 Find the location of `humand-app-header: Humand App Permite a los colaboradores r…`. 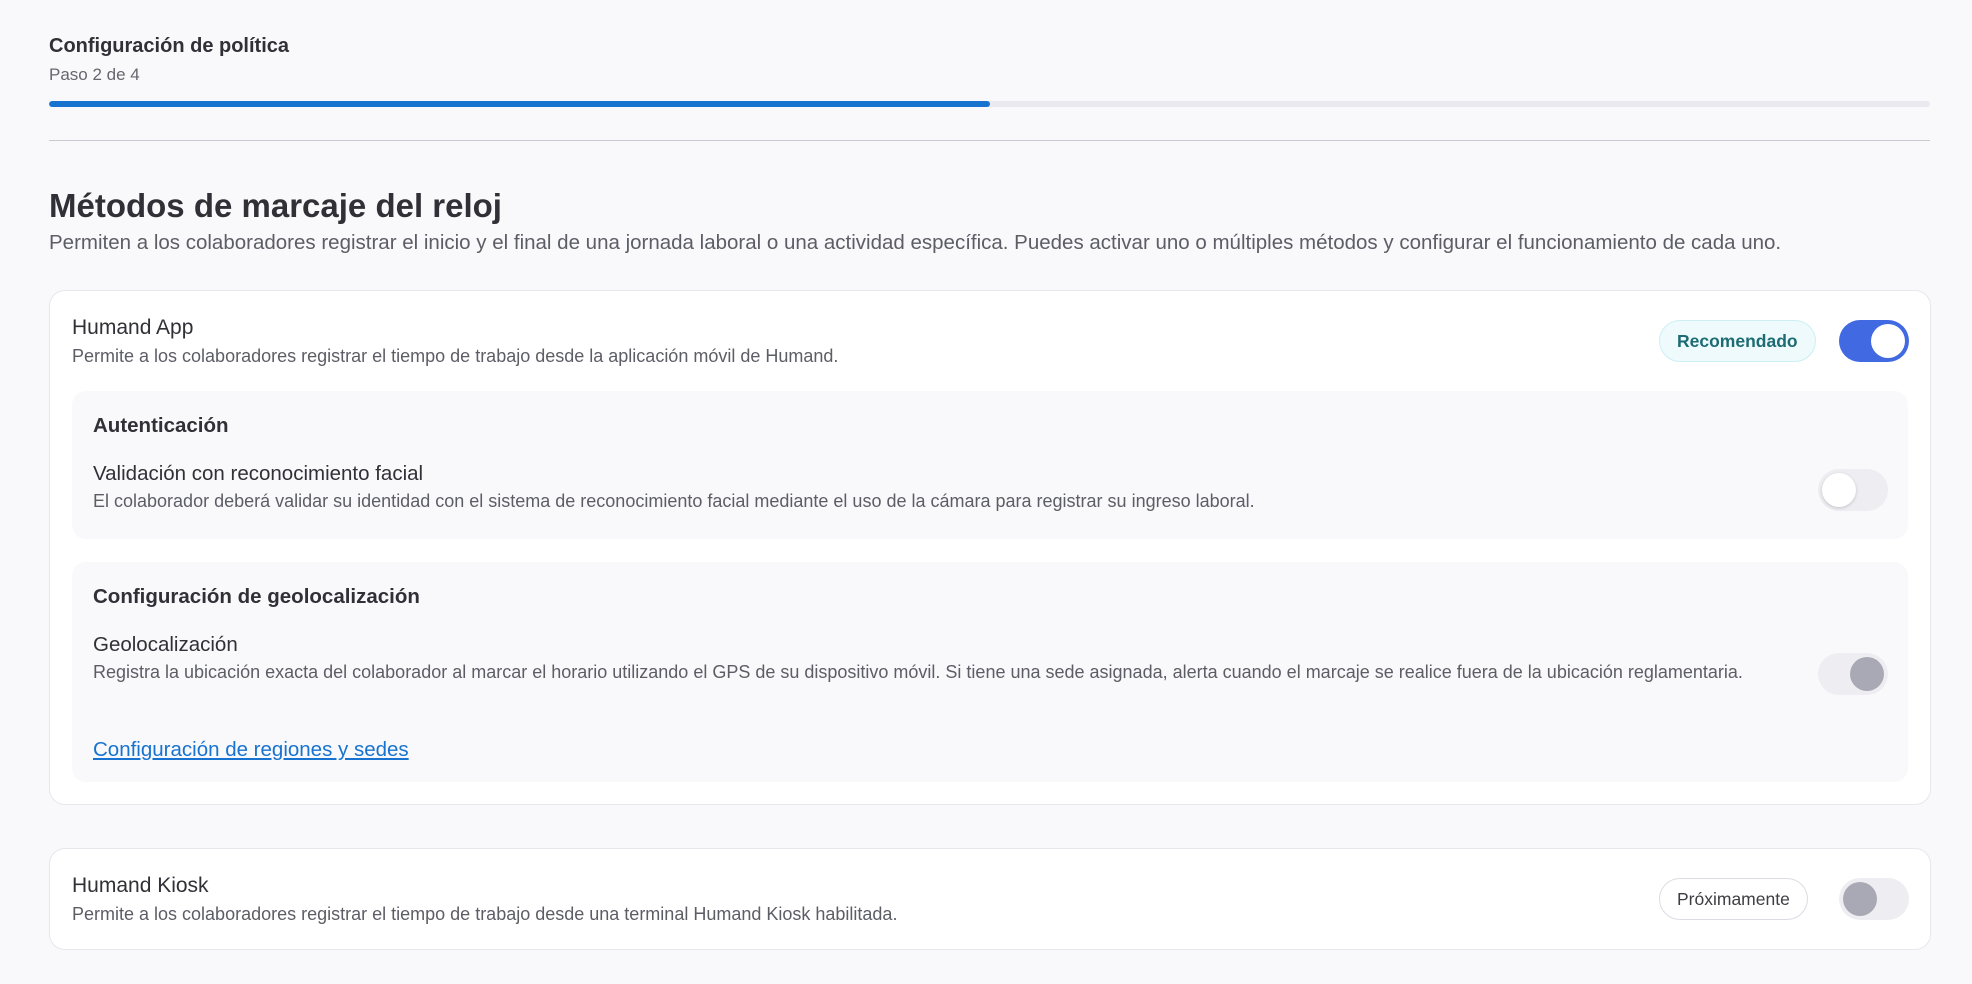

humand-app-header: Humand App Permite a los colaboradores r… is located at coordinates (455, 341).